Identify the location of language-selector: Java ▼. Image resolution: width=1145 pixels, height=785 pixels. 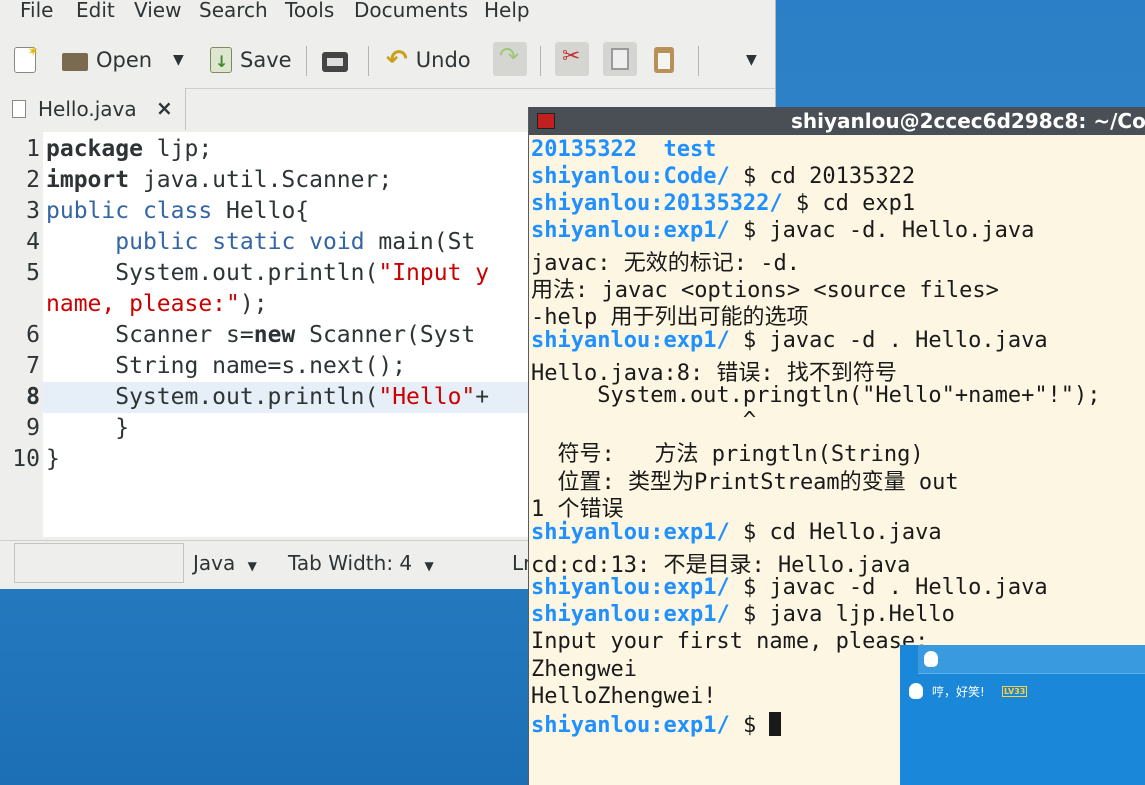
(225, 563).